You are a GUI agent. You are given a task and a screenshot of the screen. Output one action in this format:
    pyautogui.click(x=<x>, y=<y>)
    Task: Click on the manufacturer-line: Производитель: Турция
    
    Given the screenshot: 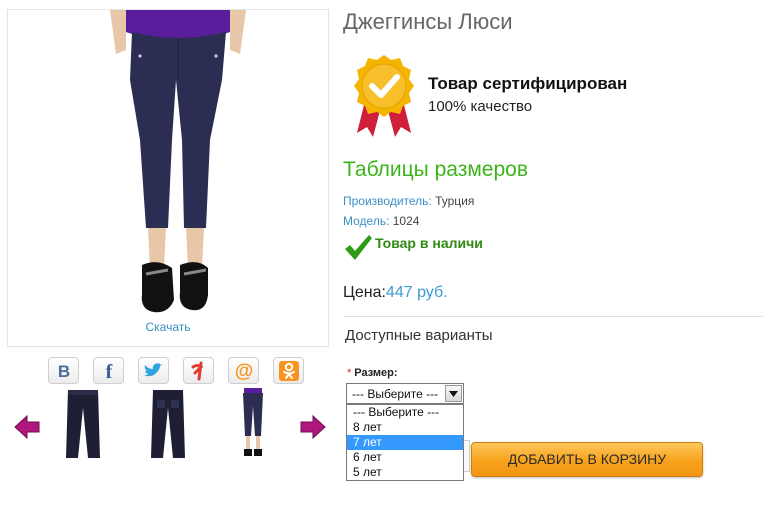 What is the action you would take?
    pyautogui.click(x=408, y=201)
    